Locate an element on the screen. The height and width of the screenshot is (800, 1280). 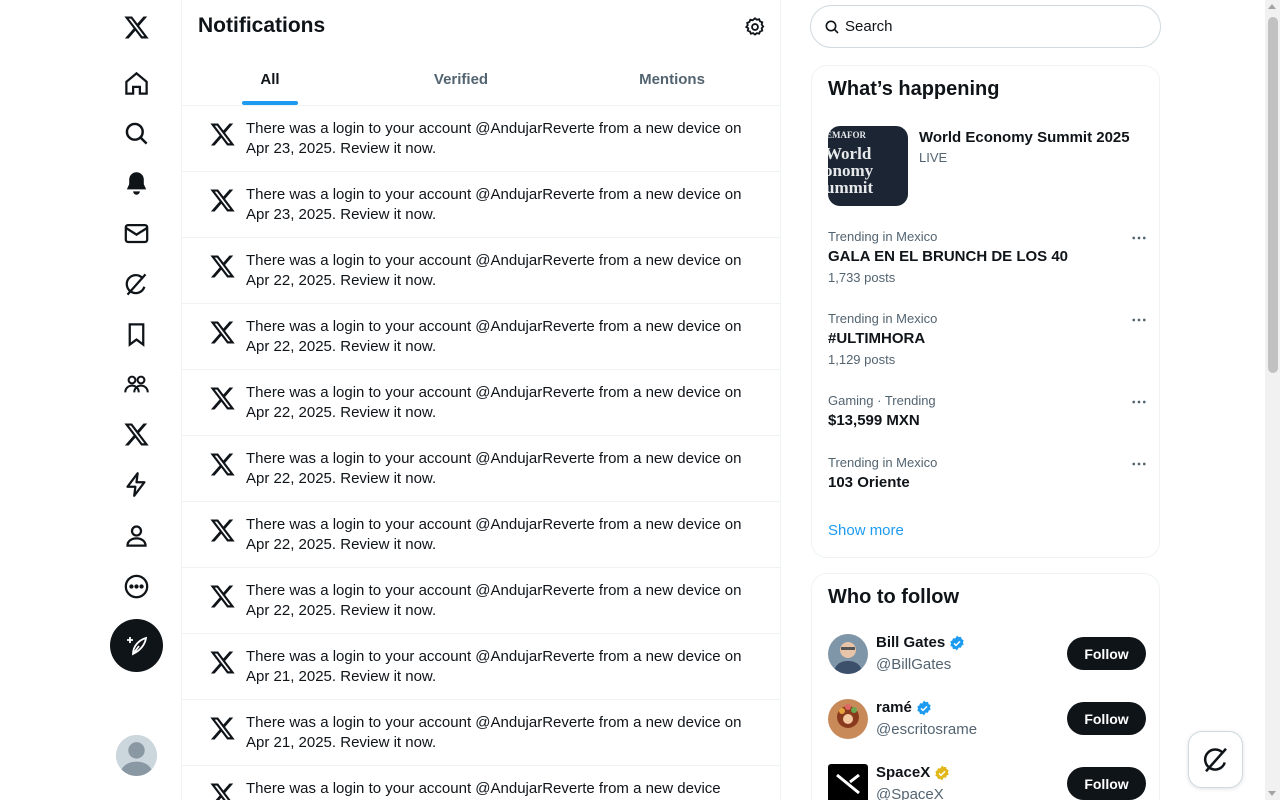
search-input: Search is located at coordinates (985, 26).